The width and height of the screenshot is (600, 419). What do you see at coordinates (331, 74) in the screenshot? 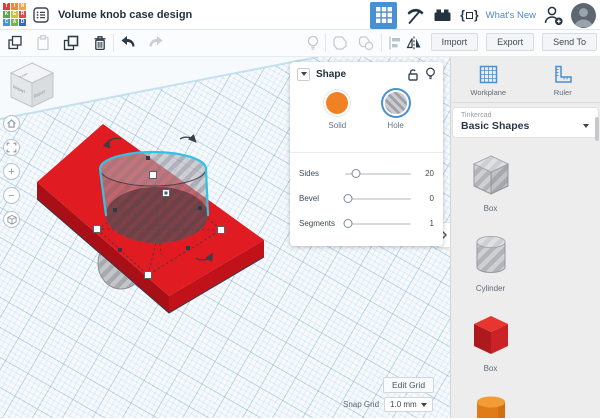
I see `shape-panel-title: Shape` at bounding box center [331, 74].